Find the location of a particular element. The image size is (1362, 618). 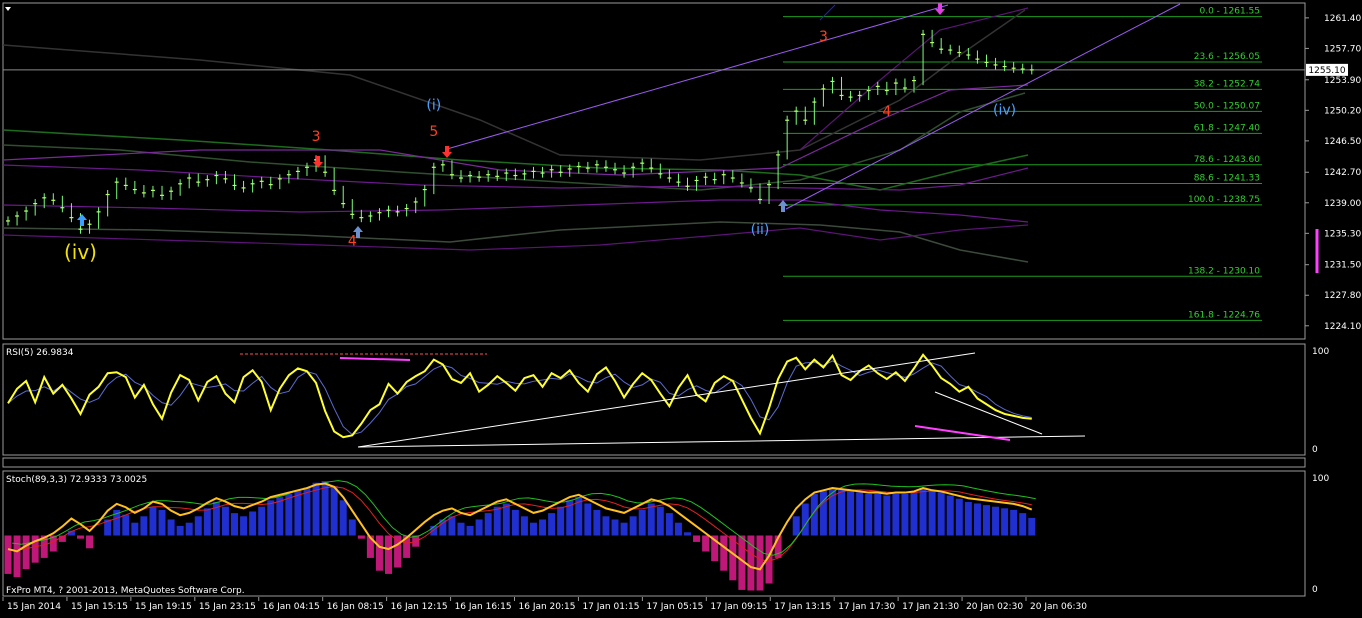

fib-level-label: 38.2 - 1252.74 is located at coordinates (1227, 84).